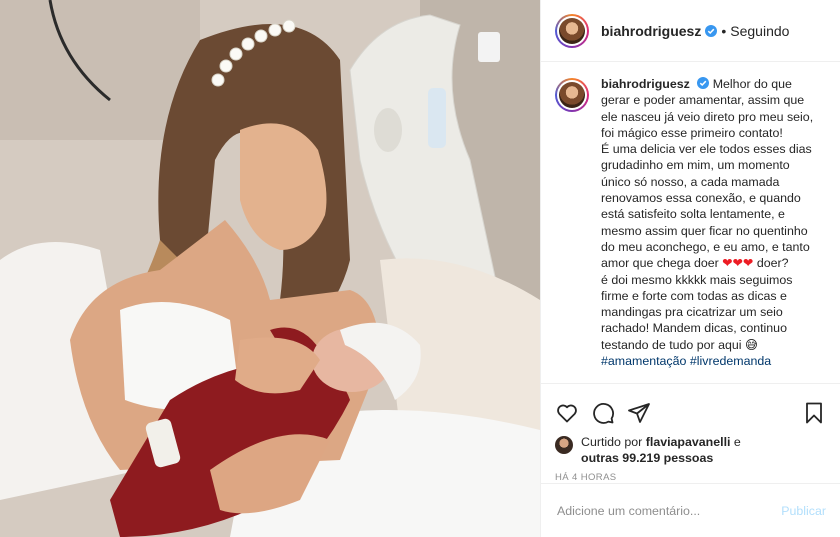 The width and height of the screenshot is (840, 537). What do you see at coordinates (647, 458) in the screenshot?
I see `likes-count: outras 99.219 pessoas` at bounding box center [647, 458].